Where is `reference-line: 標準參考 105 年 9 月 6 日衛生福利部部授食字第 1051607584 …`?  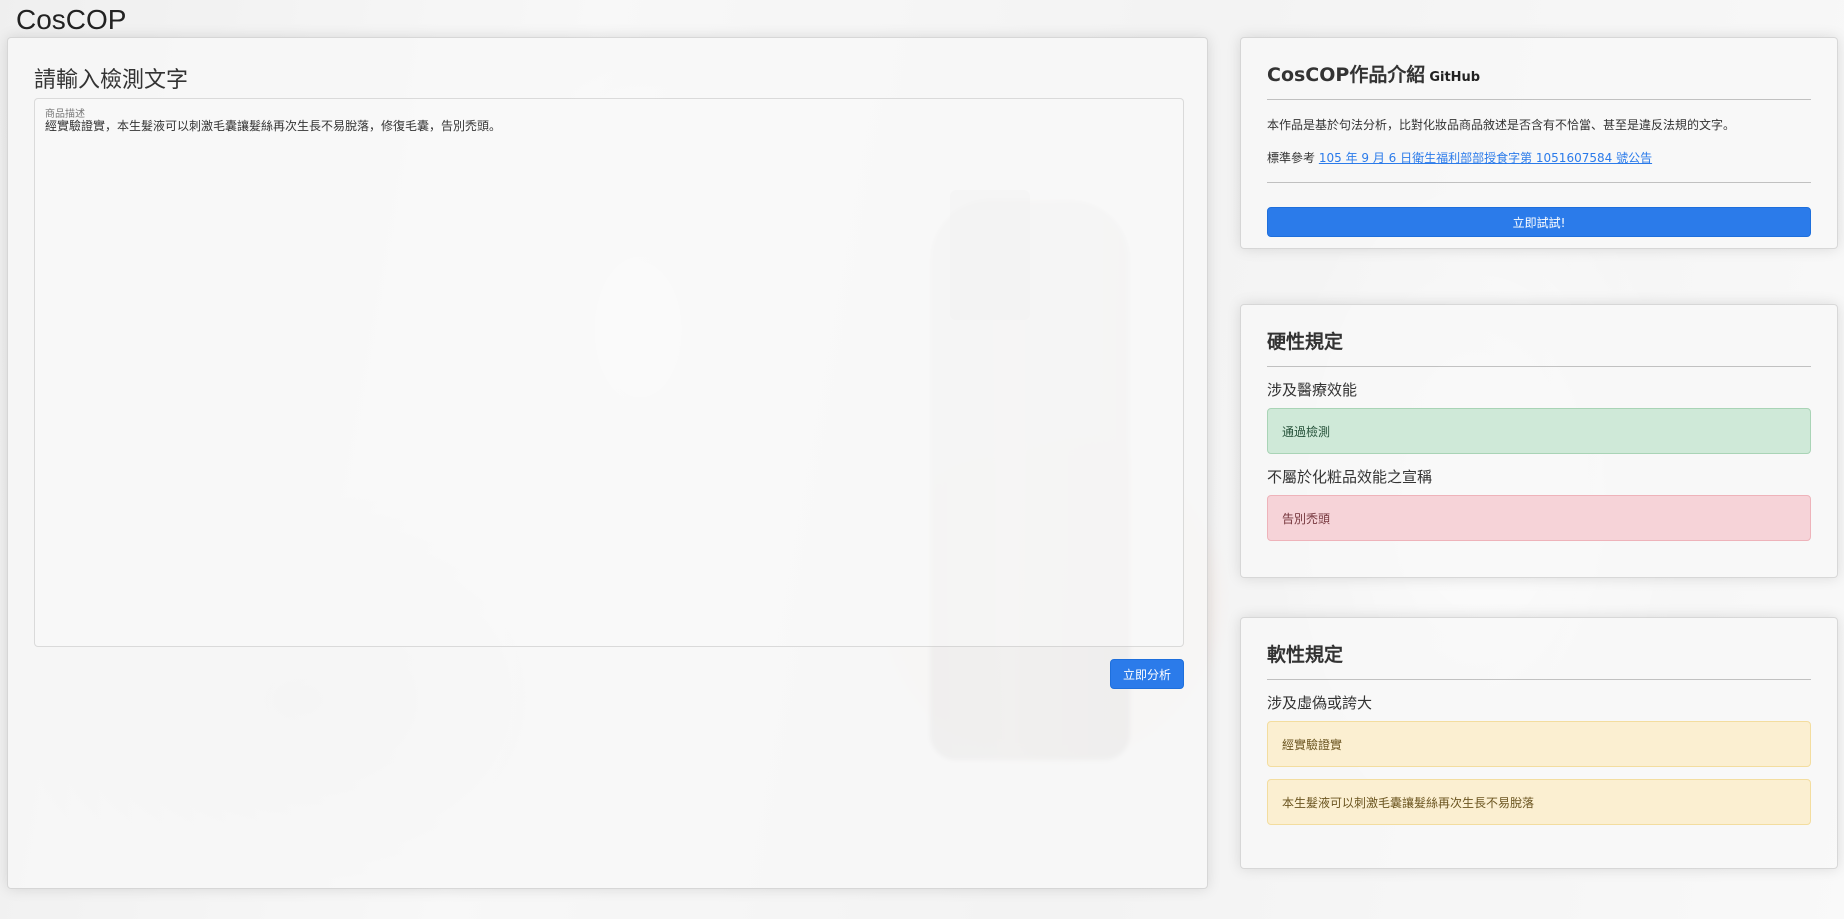 reference-line: 標準參考 105 年 9 月 6 日衛生福利部部授食字第 1051607584 … is located at coordinates (1539, 157).